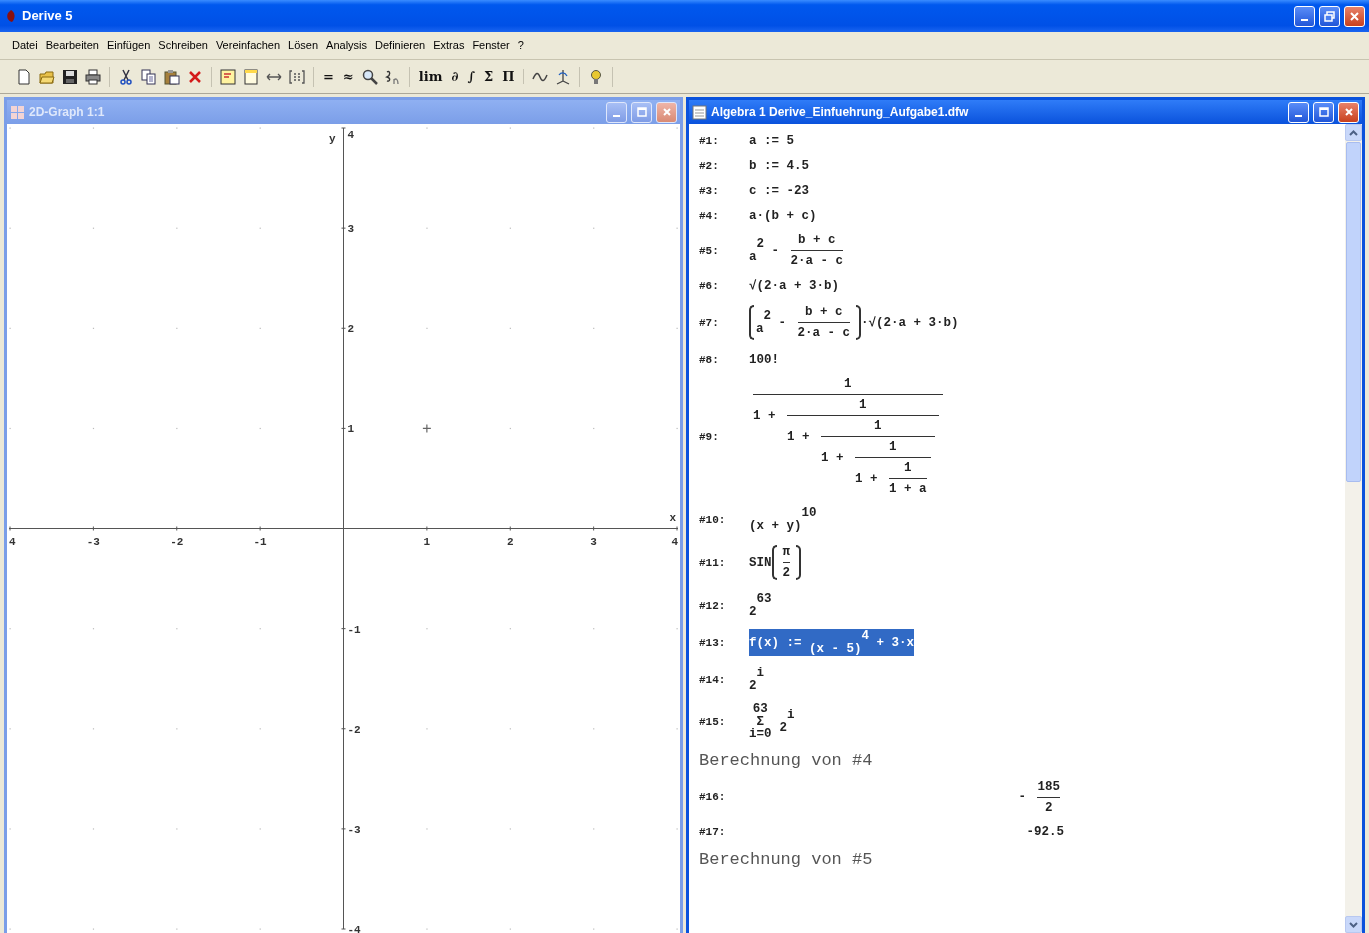  Describe the element at coordinates (786, 859) in the screenshot. I see `comment-text: Berechnung von #5` at that location.